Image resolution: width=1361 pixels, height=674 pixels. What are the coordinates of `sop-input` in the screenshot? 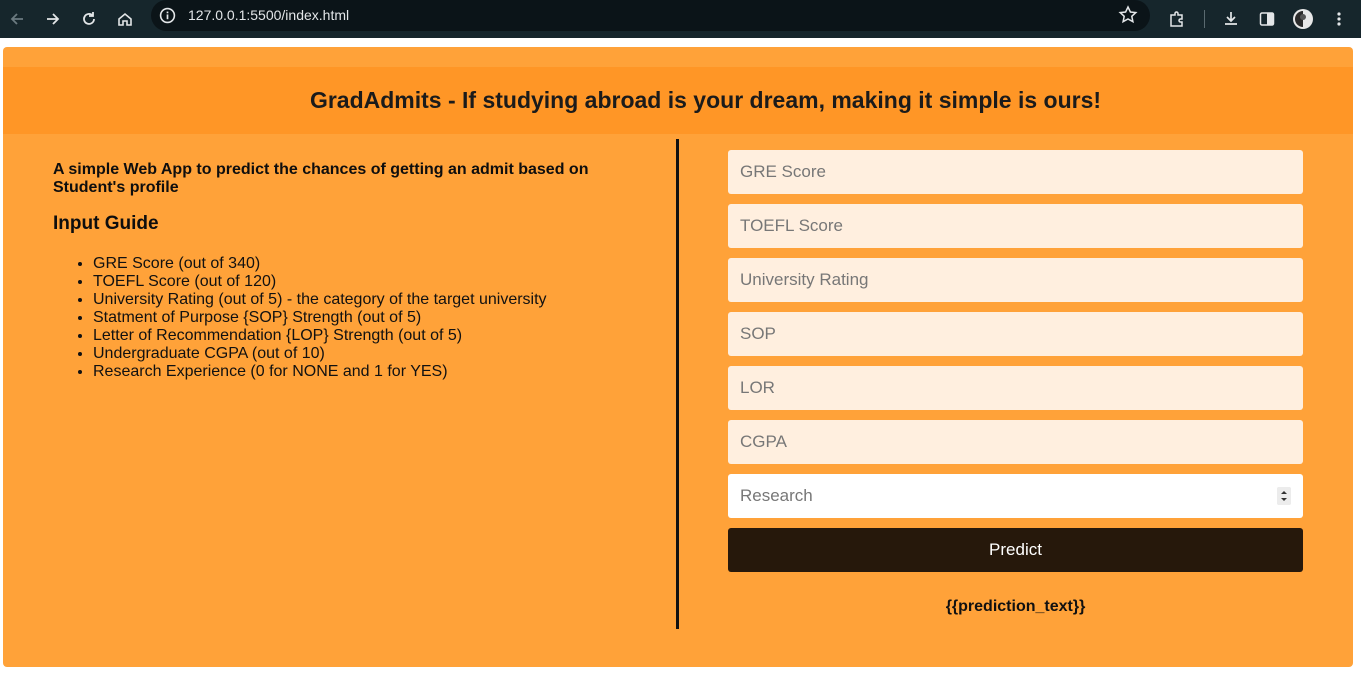 It's located at (1015, 334).